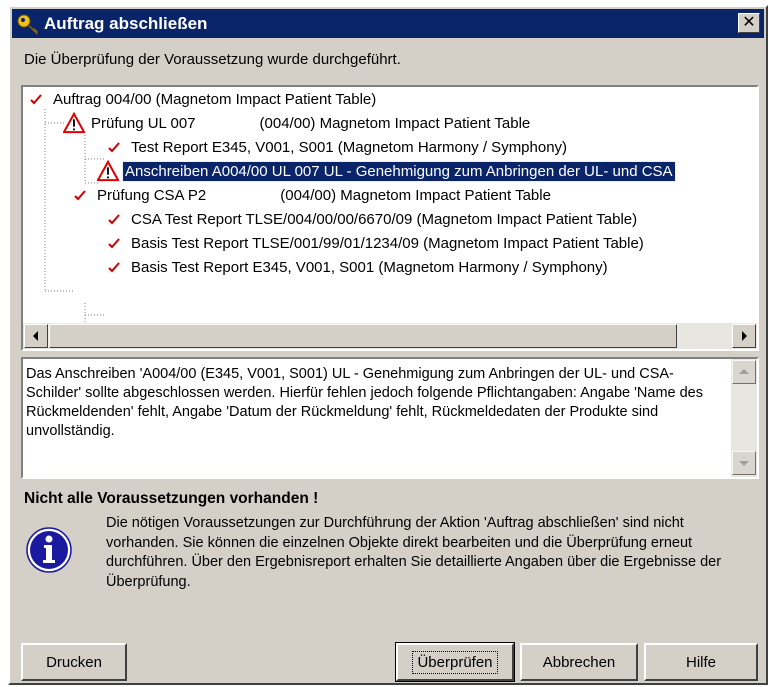 This screenshot has height=687, width=769. What do you see at coordinates (49, 550) in the screenshot?
I see `info-icon` at bounding box center [49, 550].